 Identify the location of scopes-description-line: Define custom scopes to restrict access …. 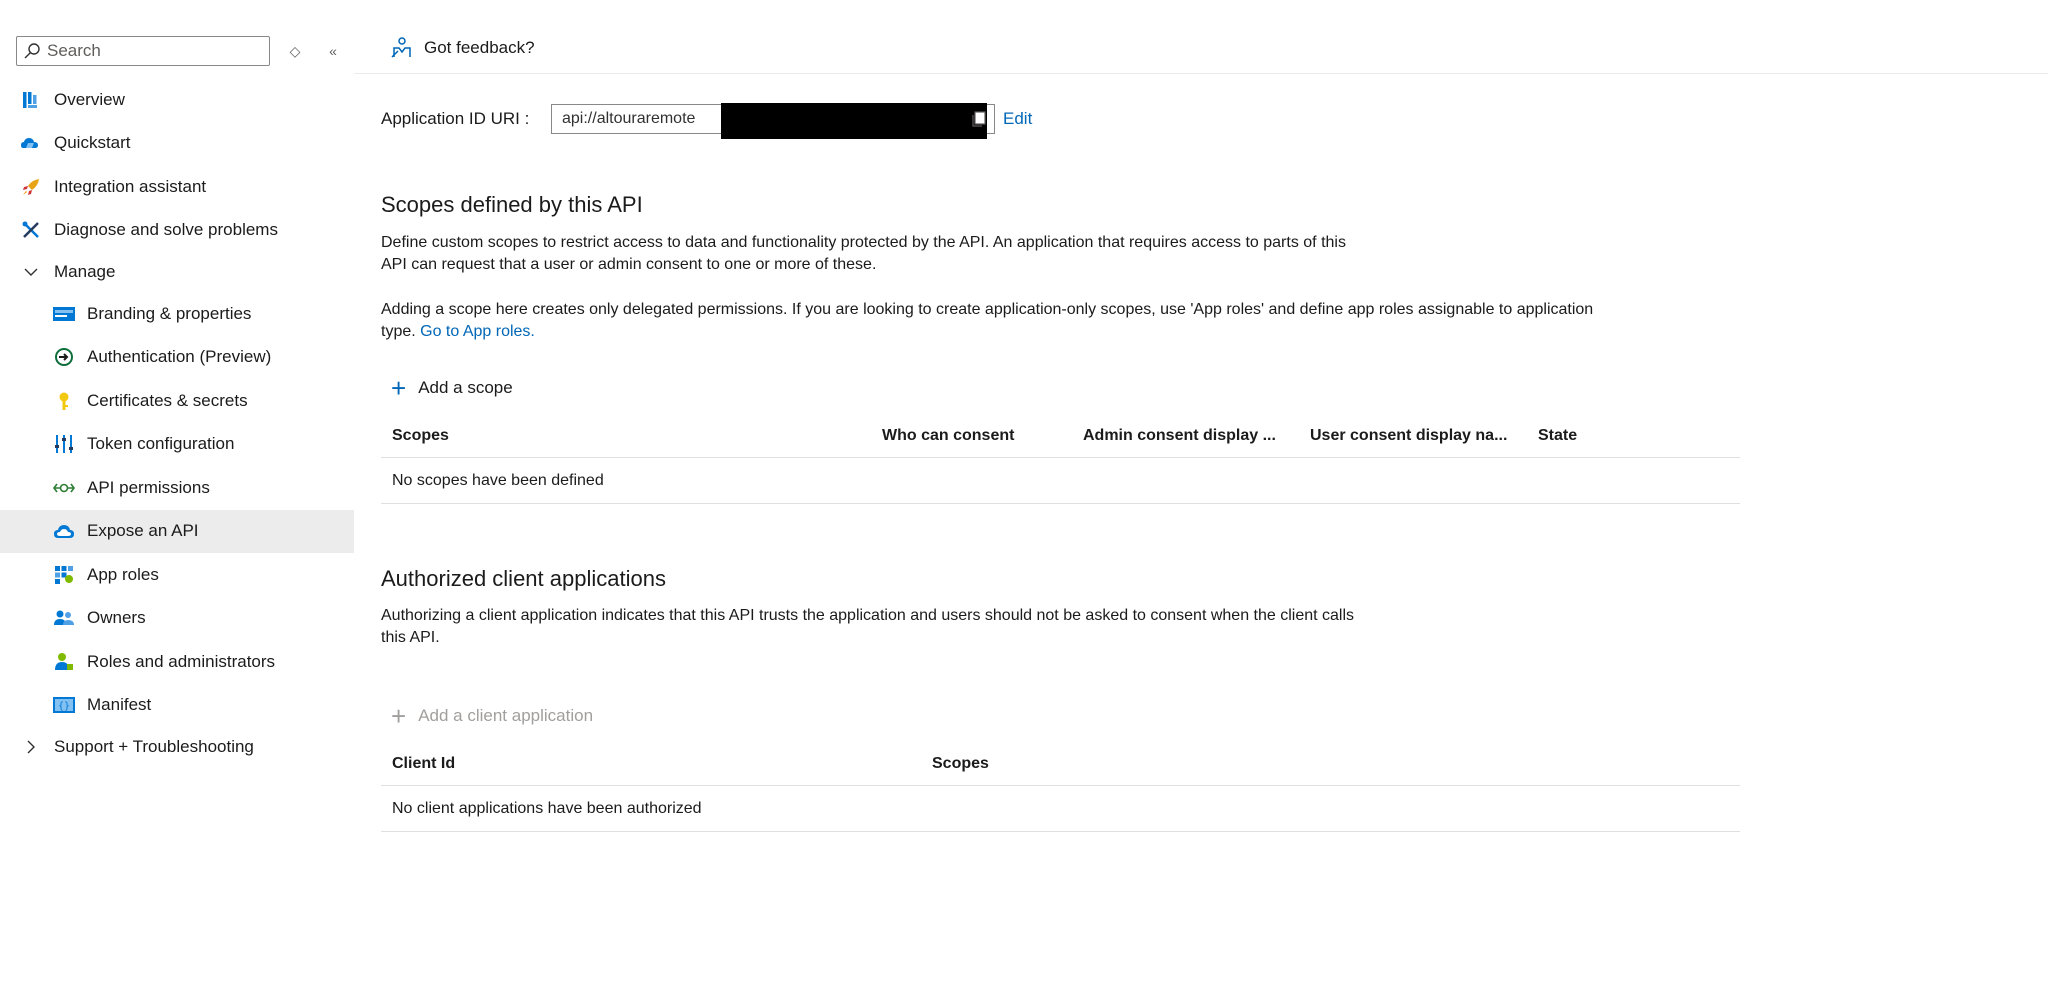
(863, 242).